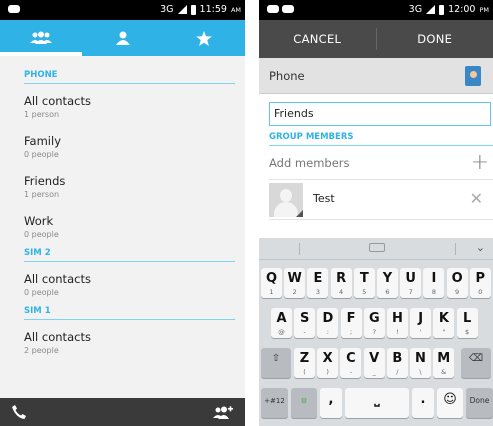  I want to click on chevron-down-icon: ⌄, so click(480, 247).